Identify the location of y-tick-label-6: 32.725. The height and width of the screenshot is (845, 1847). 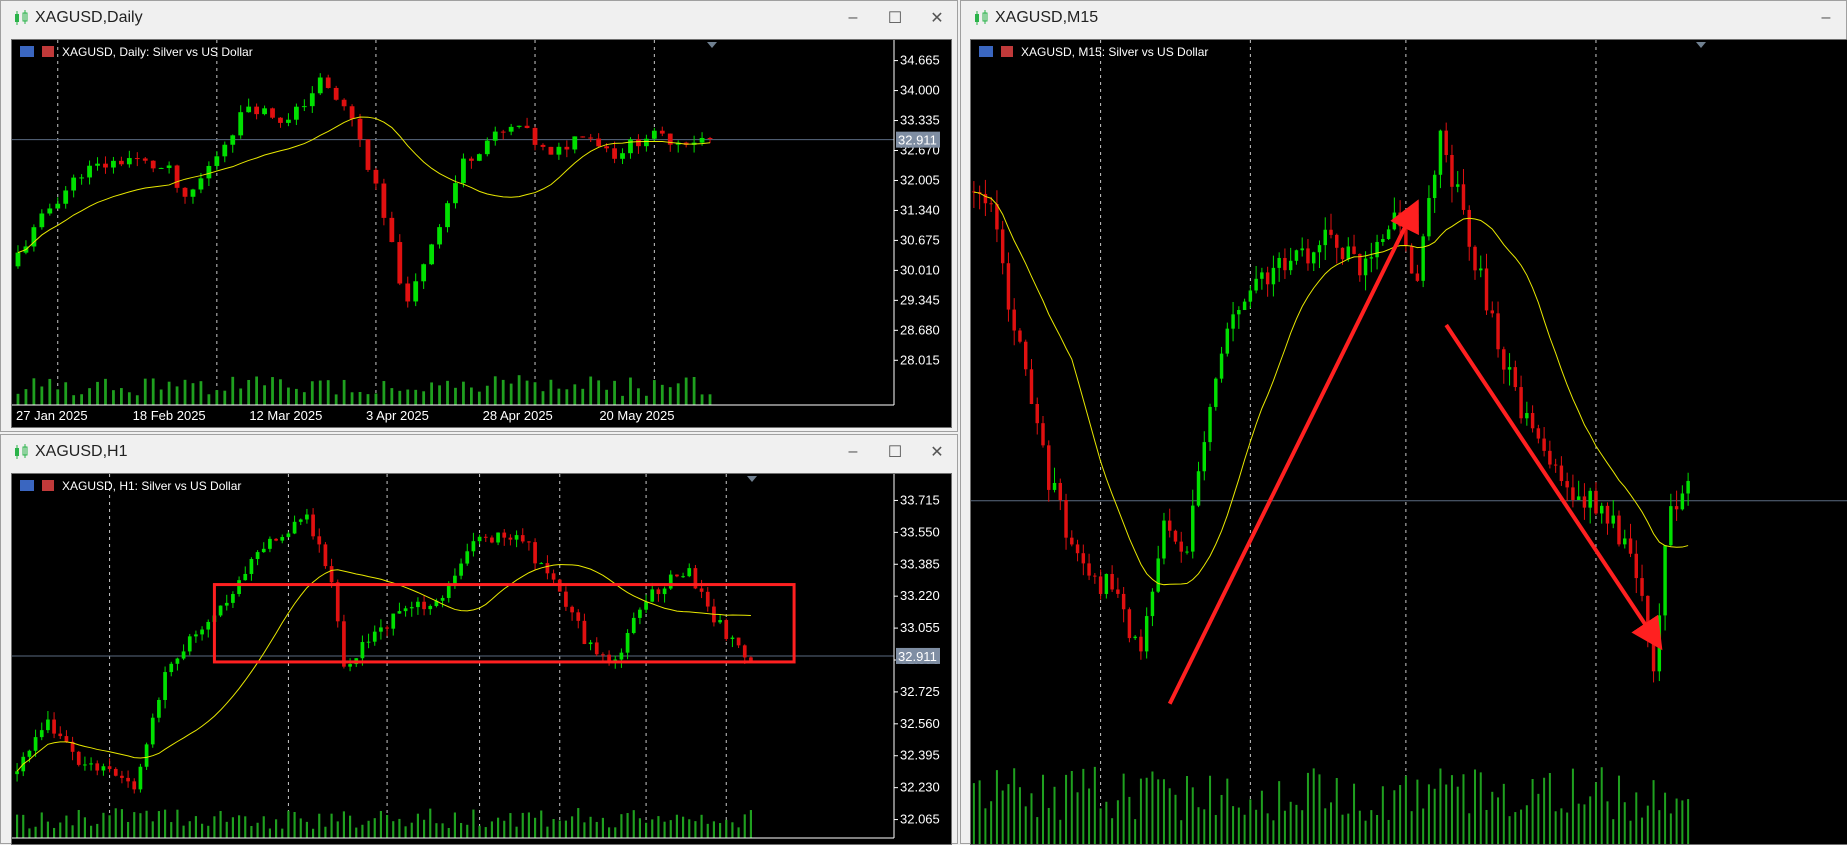
(920, 691).